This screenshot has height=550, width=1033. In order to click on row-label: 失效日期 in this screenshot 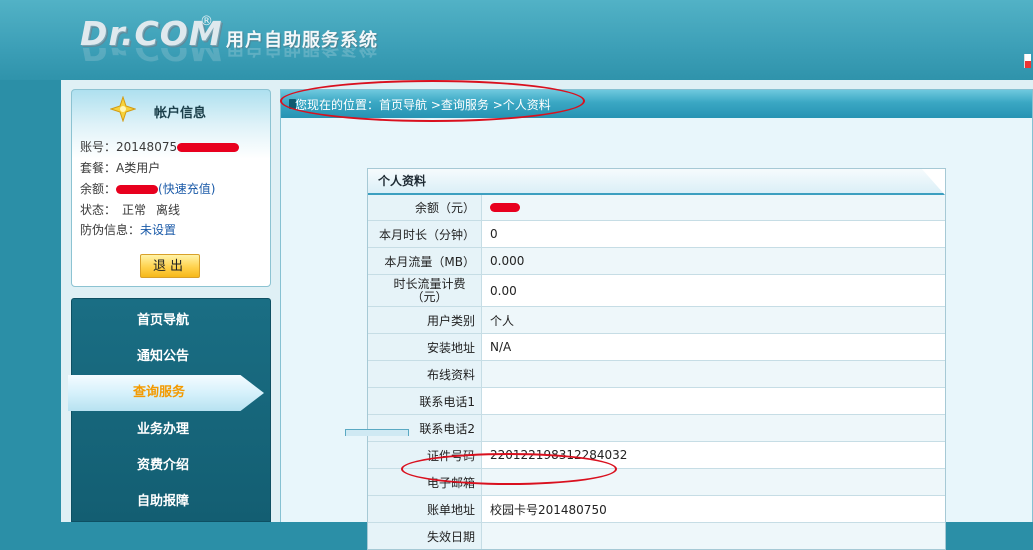, I will do `click(425, 536)`.